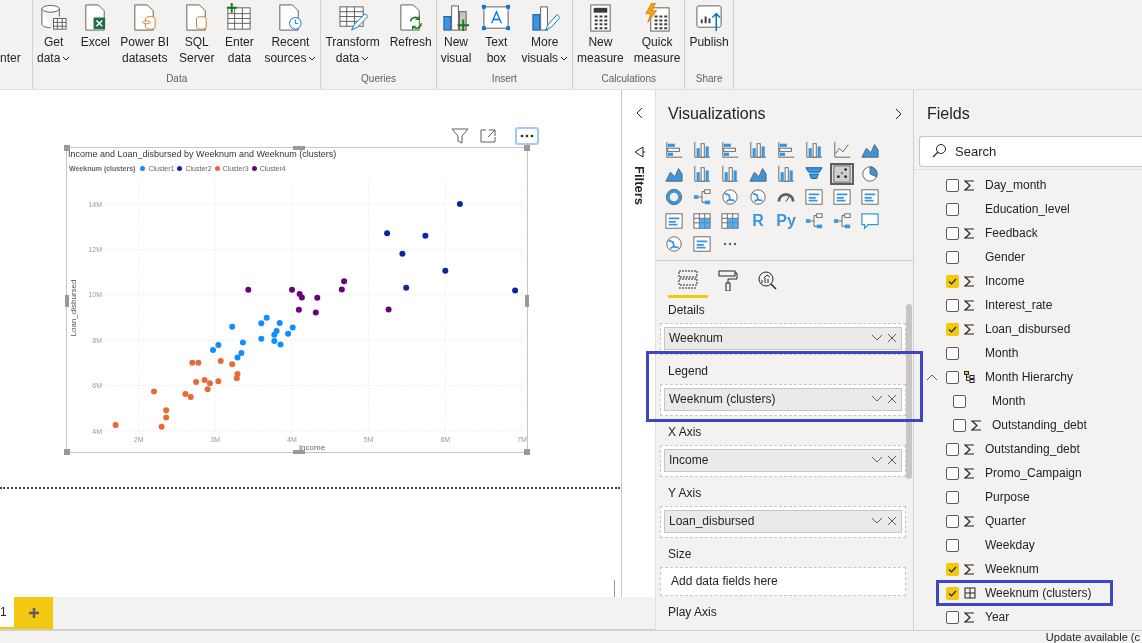 The image size is (1142, 643). What do you see at coordinates (1028, 521) in the screenshot?
I see `field-item: Quarter` at bounding box center [1028, 521].